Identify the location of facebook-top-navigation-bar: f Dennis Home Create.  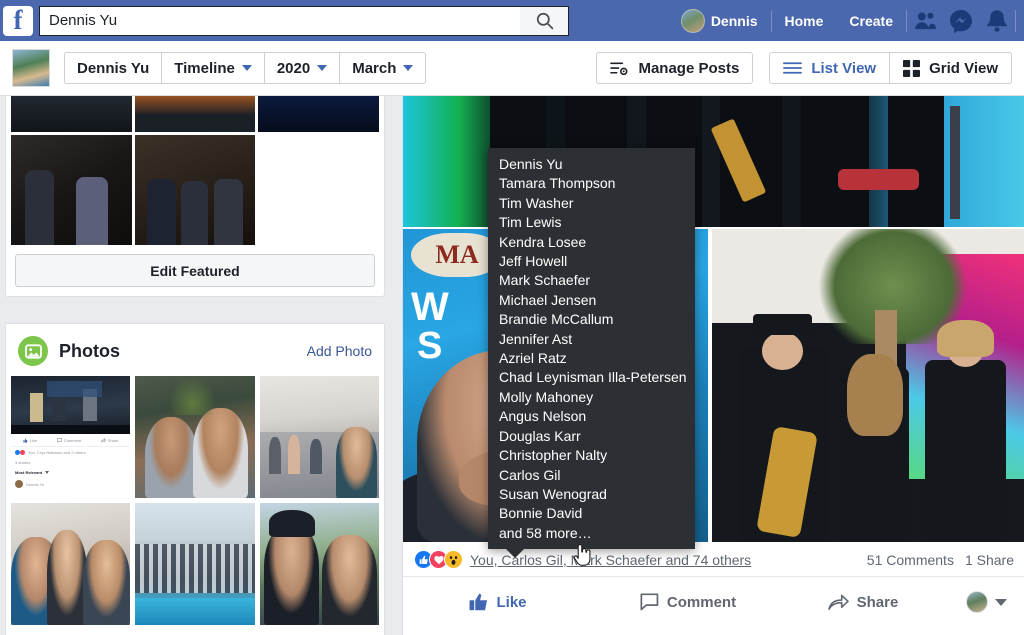
(512, 20).